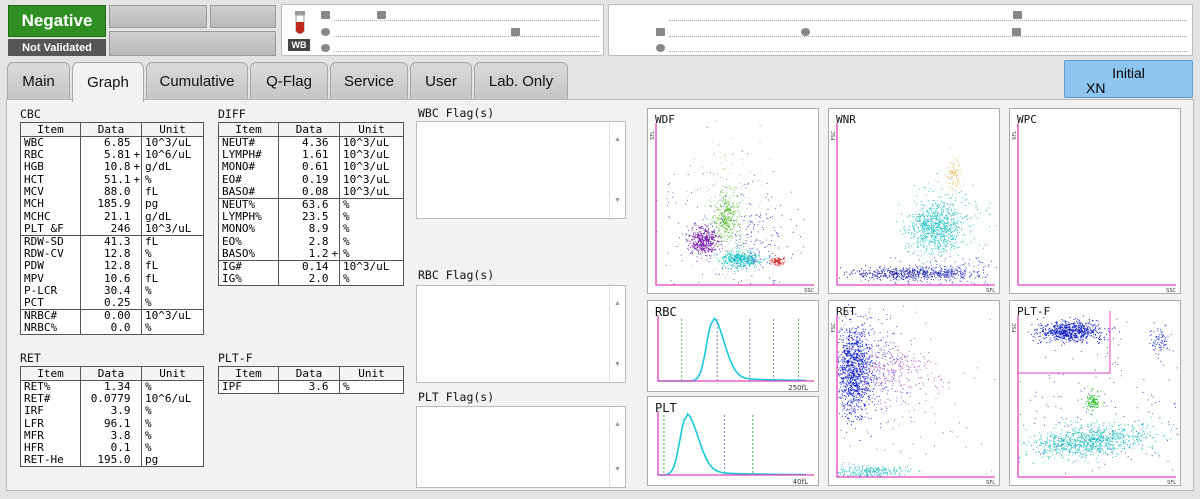 This screenshot has width=1200, height=499. I want to click on rbc-flags-list: ▲ ▼, so click(521, 334).